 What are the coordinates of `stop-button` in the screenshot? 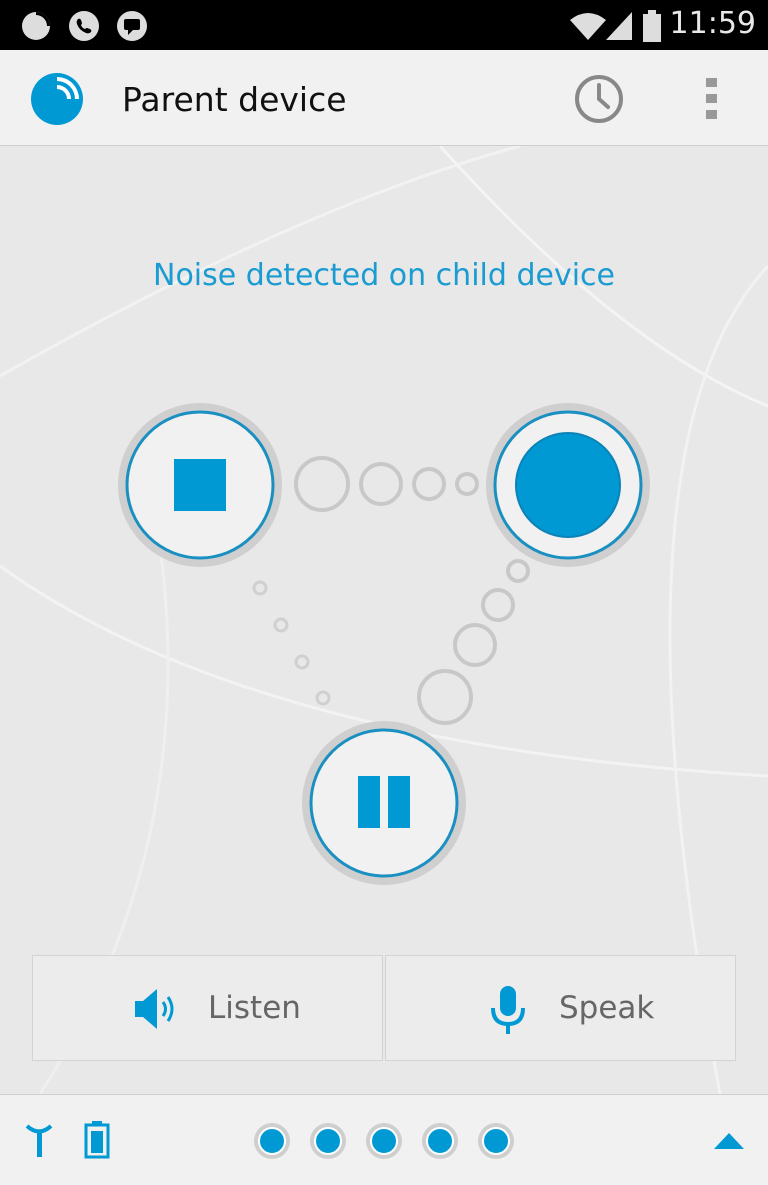 It's located at (200, 485).